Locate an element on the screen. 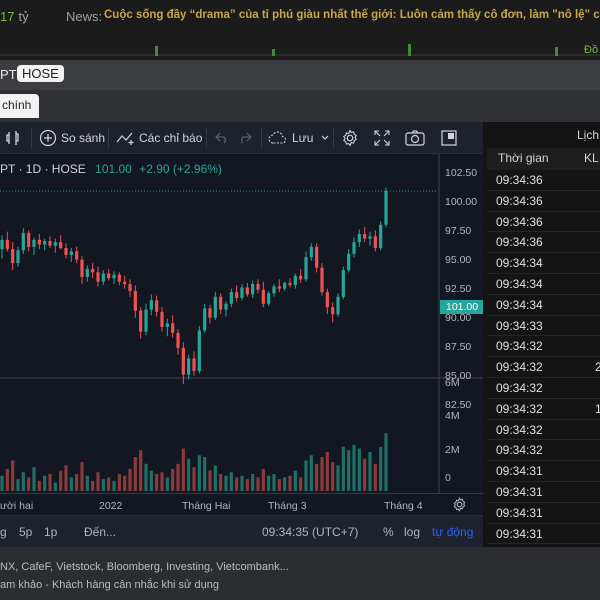 The height and width of the screenshot is (600, 600). axis-settings-gear-icon is located at coordinates (459, 504).